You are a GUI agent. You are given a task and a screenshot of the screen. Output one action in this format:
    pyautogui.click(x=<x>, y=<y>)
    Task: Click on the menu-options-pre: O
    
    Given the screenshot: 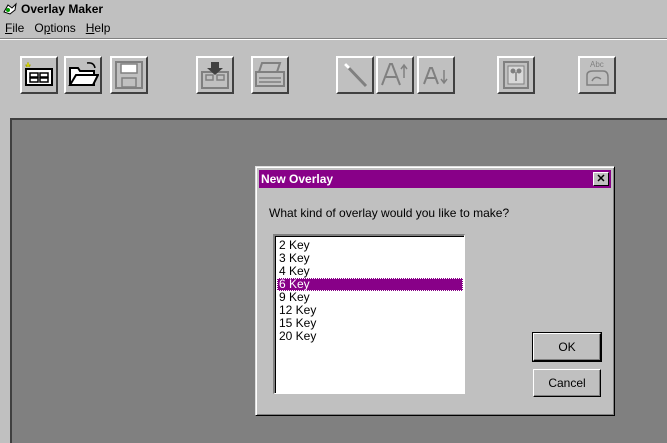 What is the action you would take?
    pyautogui.click(x=39, y=27)
    